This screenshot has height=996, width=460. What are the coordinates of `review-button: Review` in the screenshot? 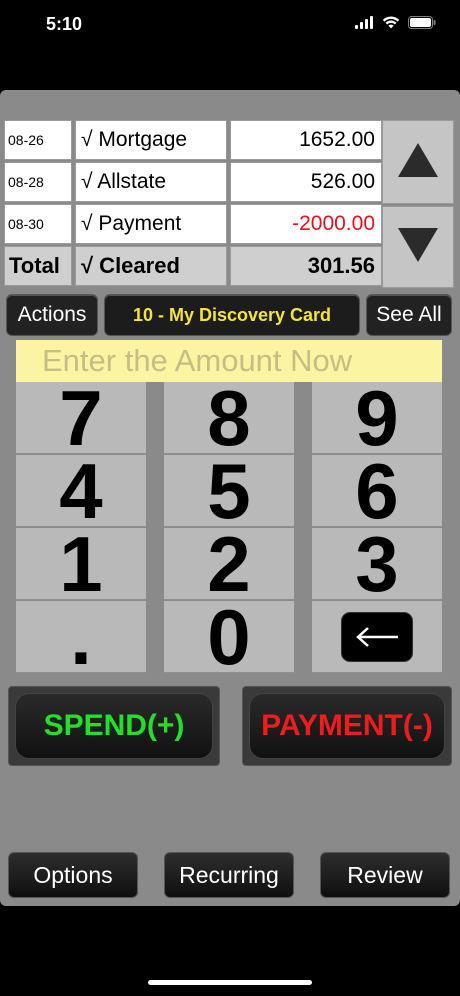 It's located at (385, 875).